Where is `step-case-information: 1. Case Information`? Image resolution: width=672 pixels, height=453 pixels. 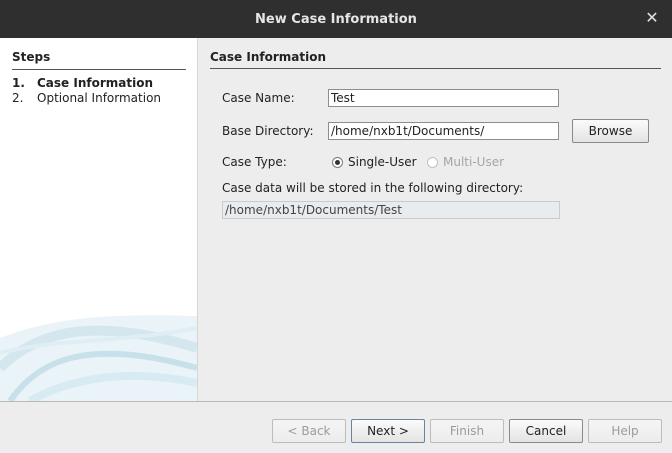
step-case-information: 1. Case Information is located at coordinates (82, 83).